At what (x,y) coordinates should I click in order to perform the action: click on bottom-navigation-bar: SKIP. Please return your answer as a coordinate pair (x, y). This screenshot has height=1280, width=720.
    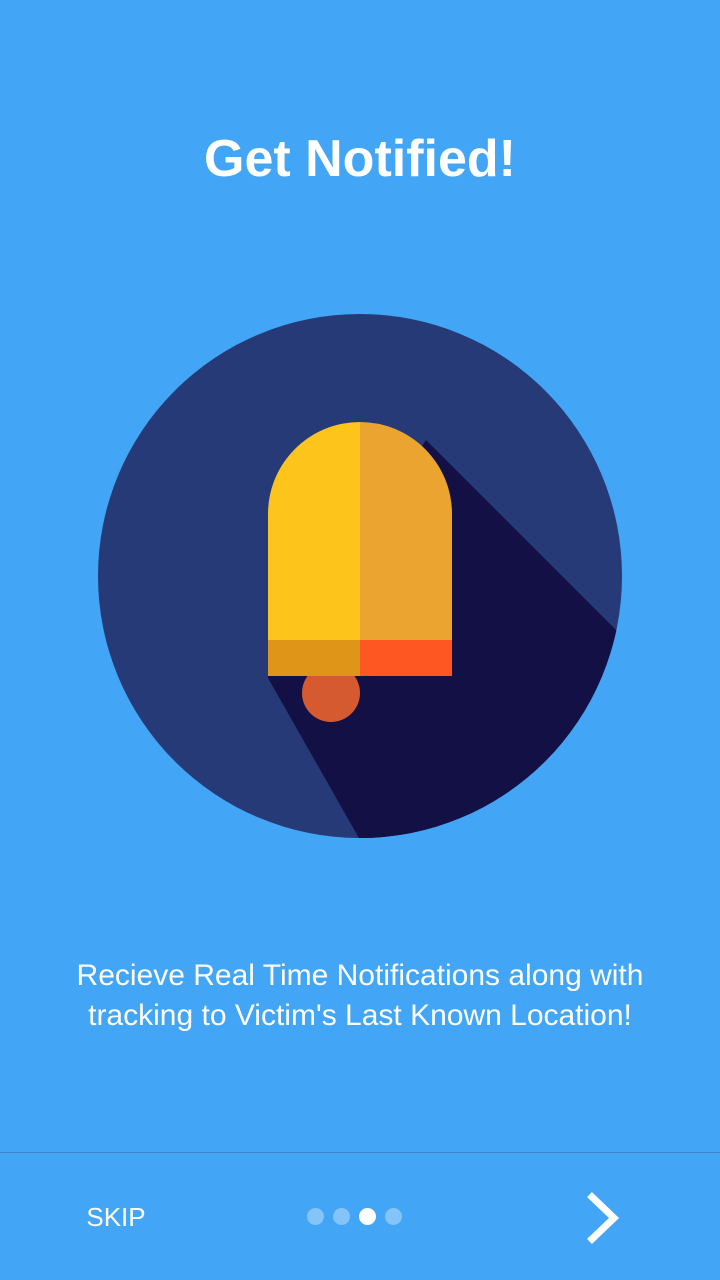
    Looking at the image, I should click on (360, 1216).